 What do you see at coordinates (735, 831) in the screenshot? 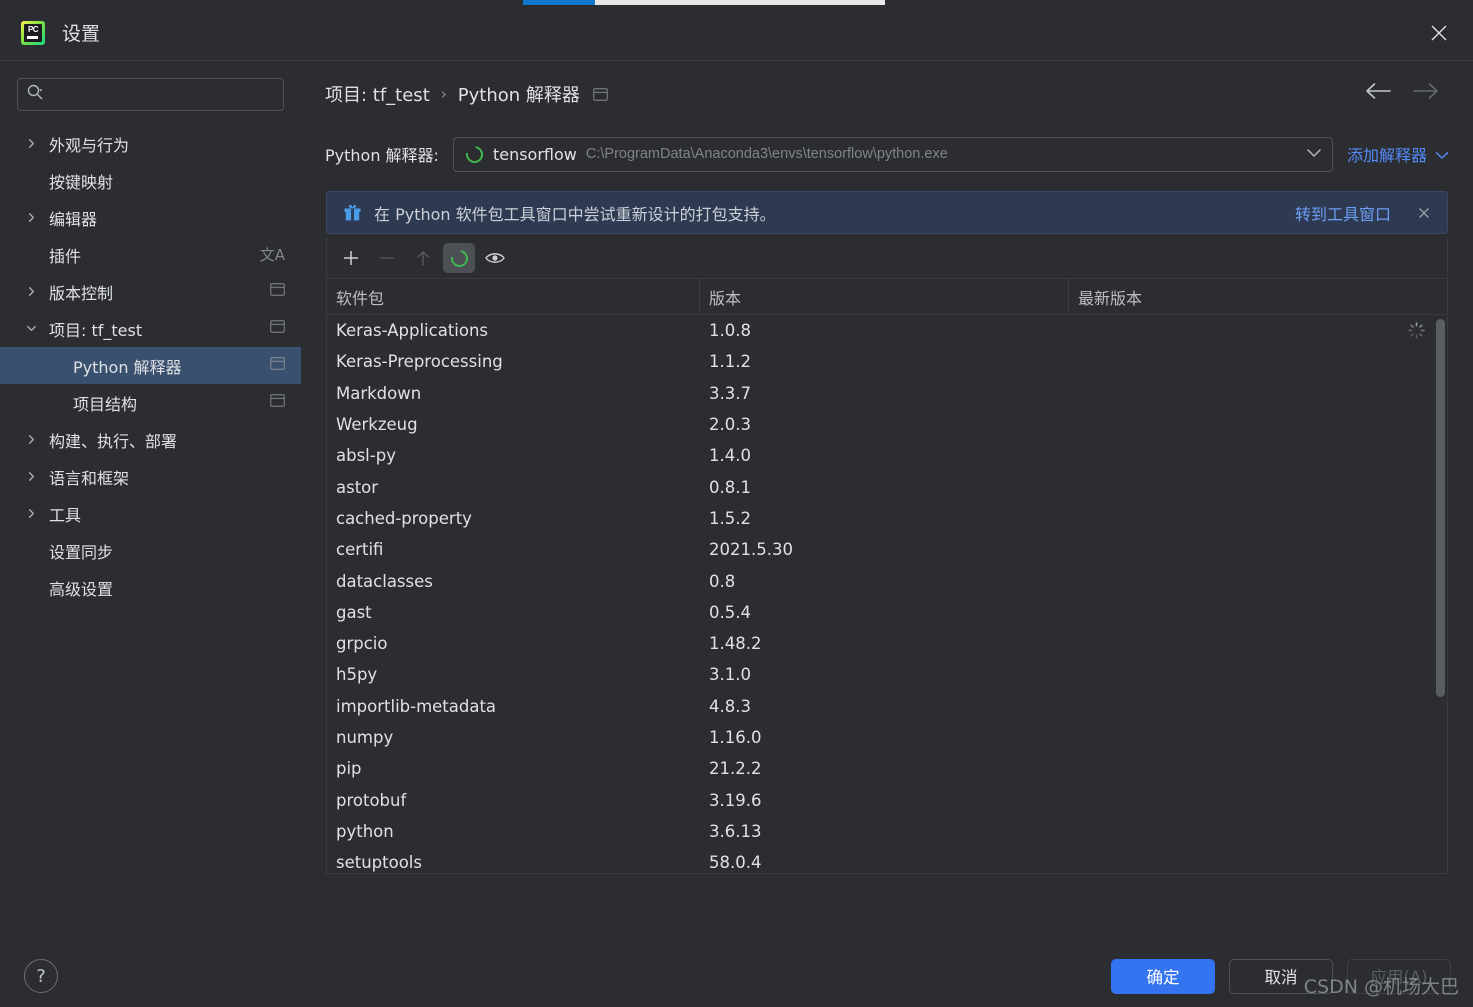
I see `cell-version: 3.6.13` at bounding box center [735, 831].